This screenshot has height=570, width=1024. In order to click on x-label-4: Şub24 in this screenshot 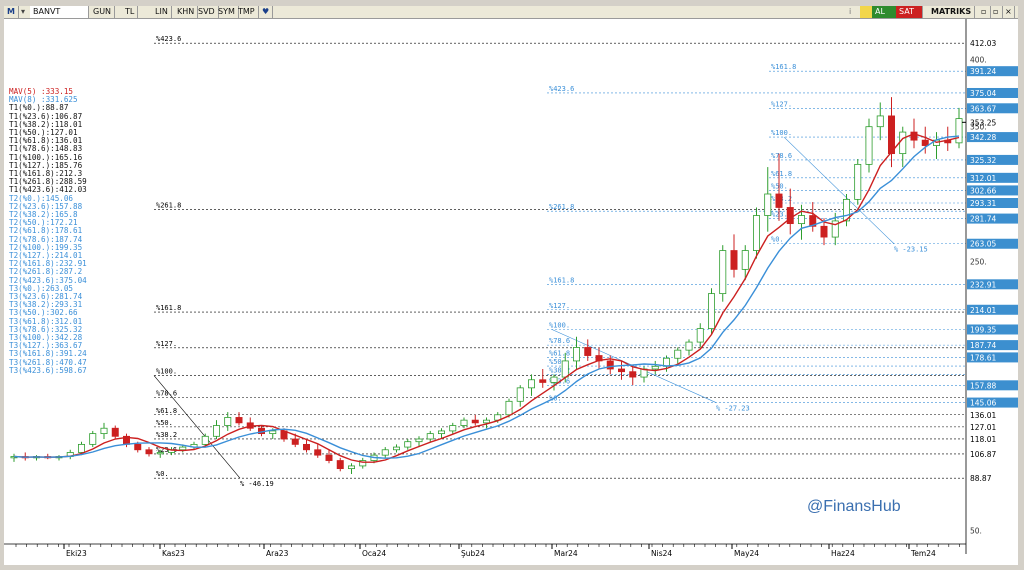, I will do `click(473, 553)`.